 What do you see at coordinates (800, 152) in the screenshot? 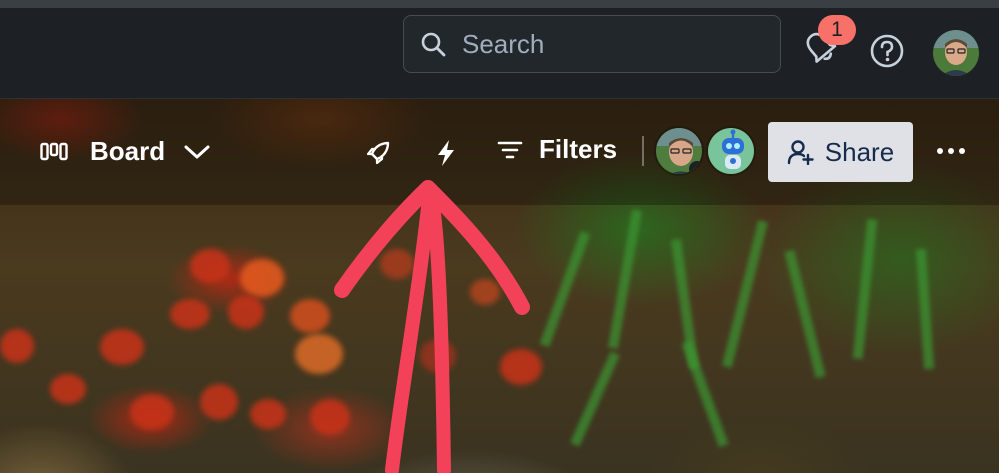
I see `add-person-icon` at bounding box center [800, 152].